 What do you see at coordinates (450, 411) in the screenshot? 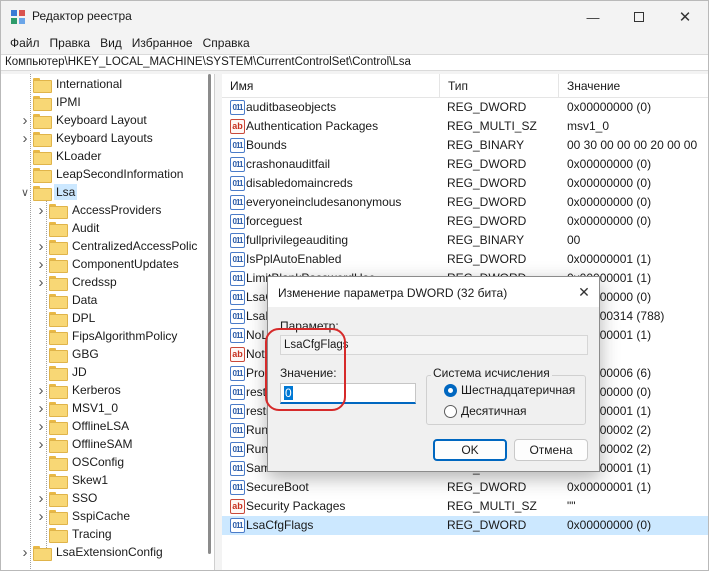
I see `dec-radio` at bounding box center [450, 411].